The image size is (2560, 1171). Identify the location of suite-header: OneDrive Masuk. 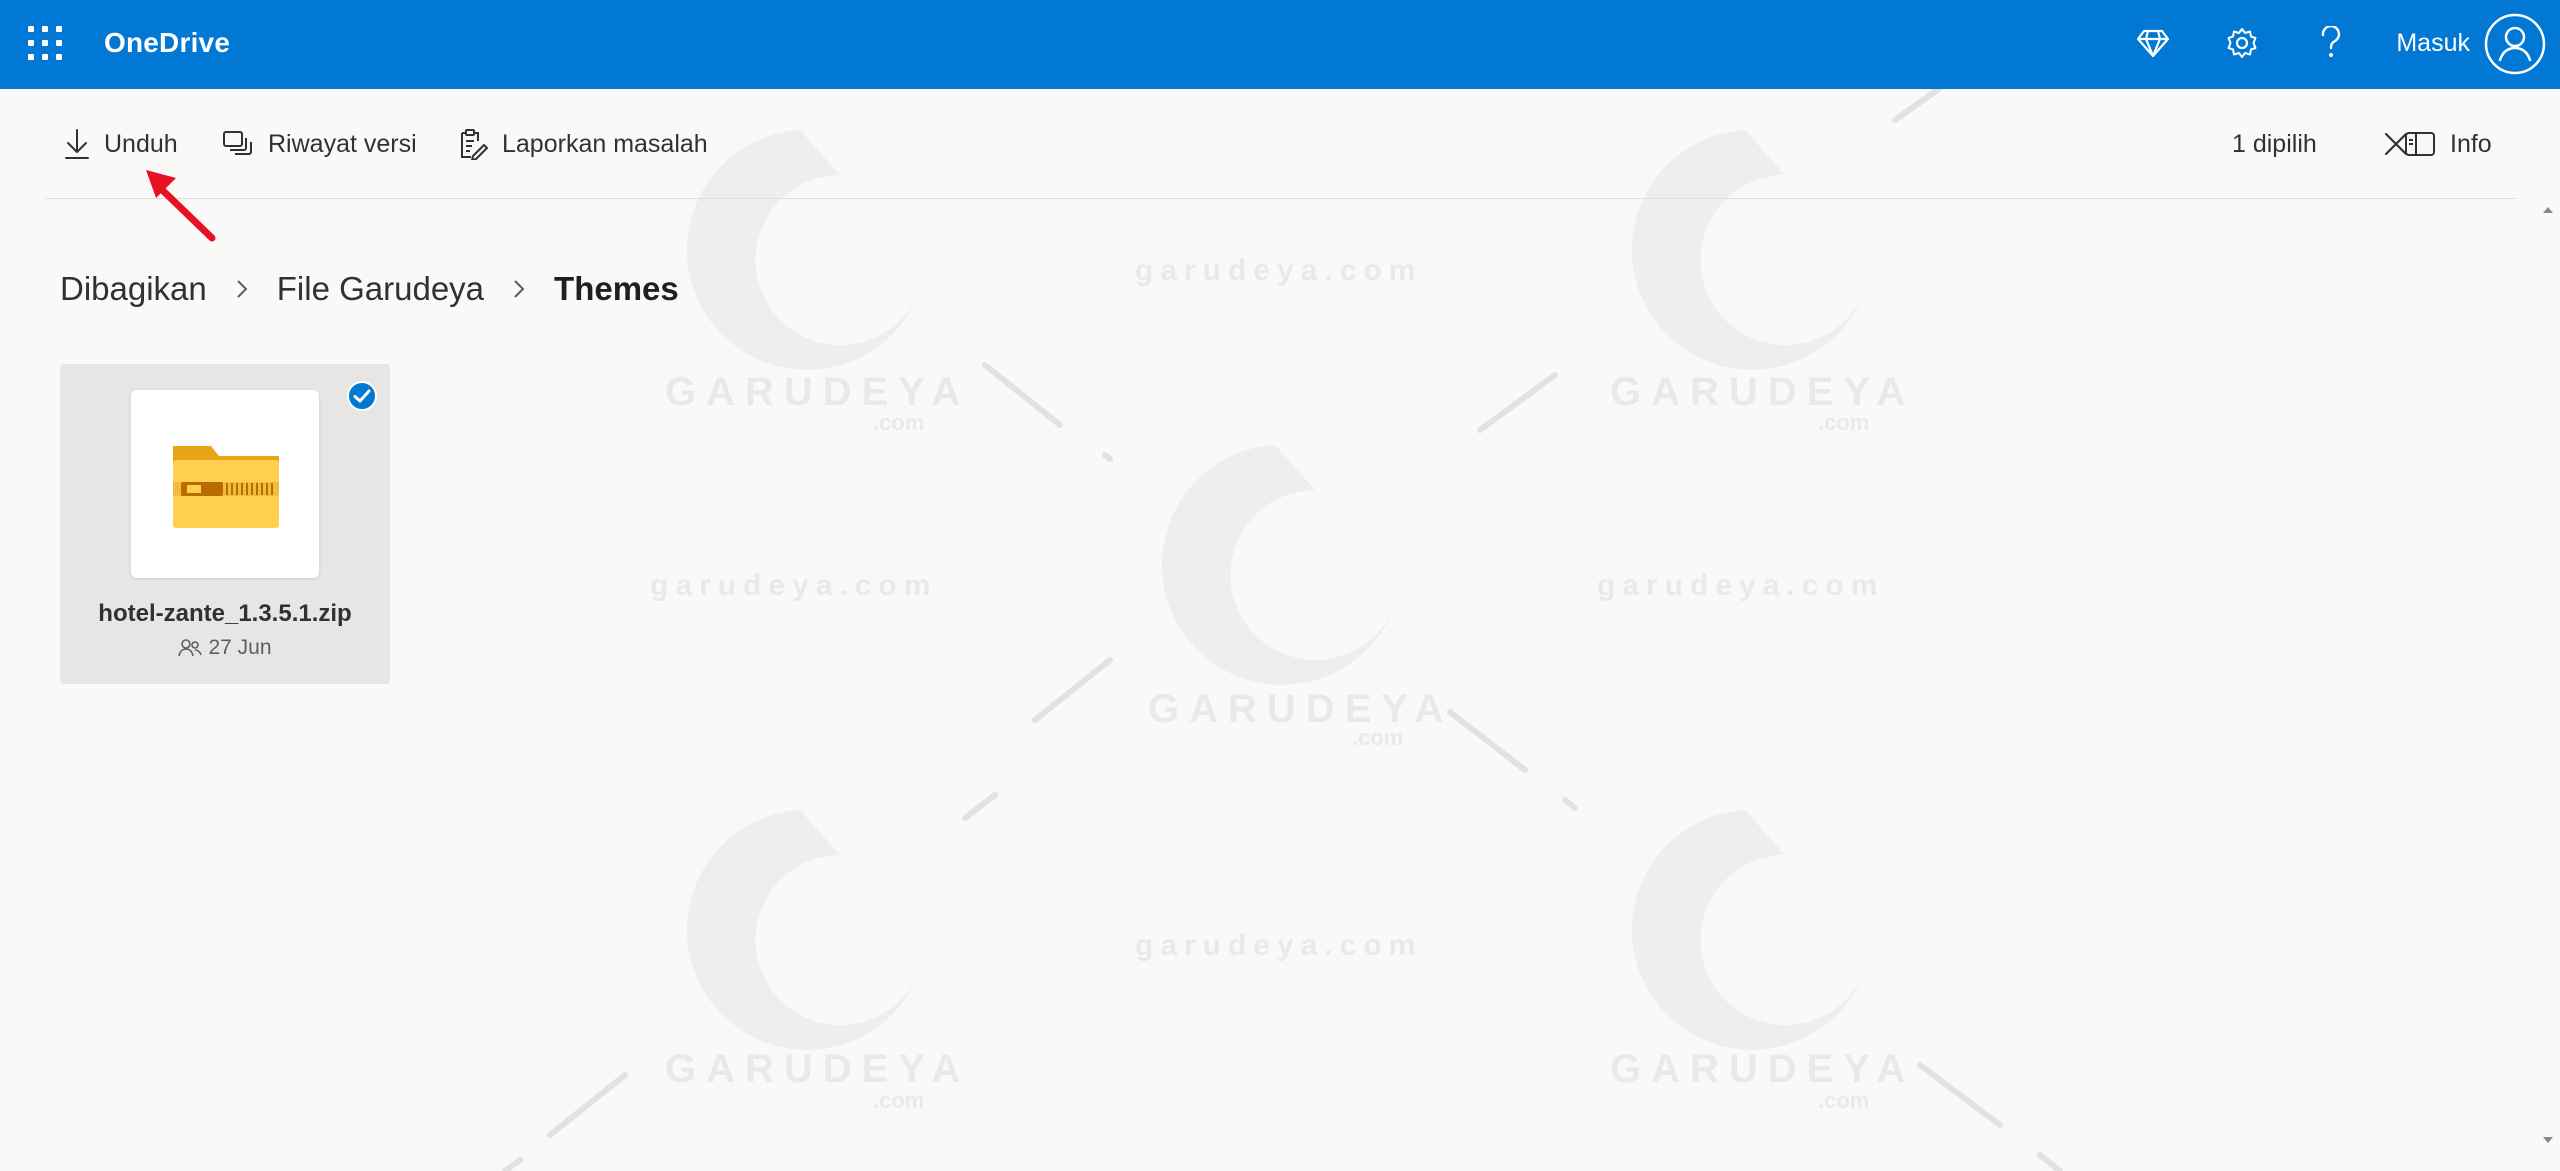
(1280, 44).